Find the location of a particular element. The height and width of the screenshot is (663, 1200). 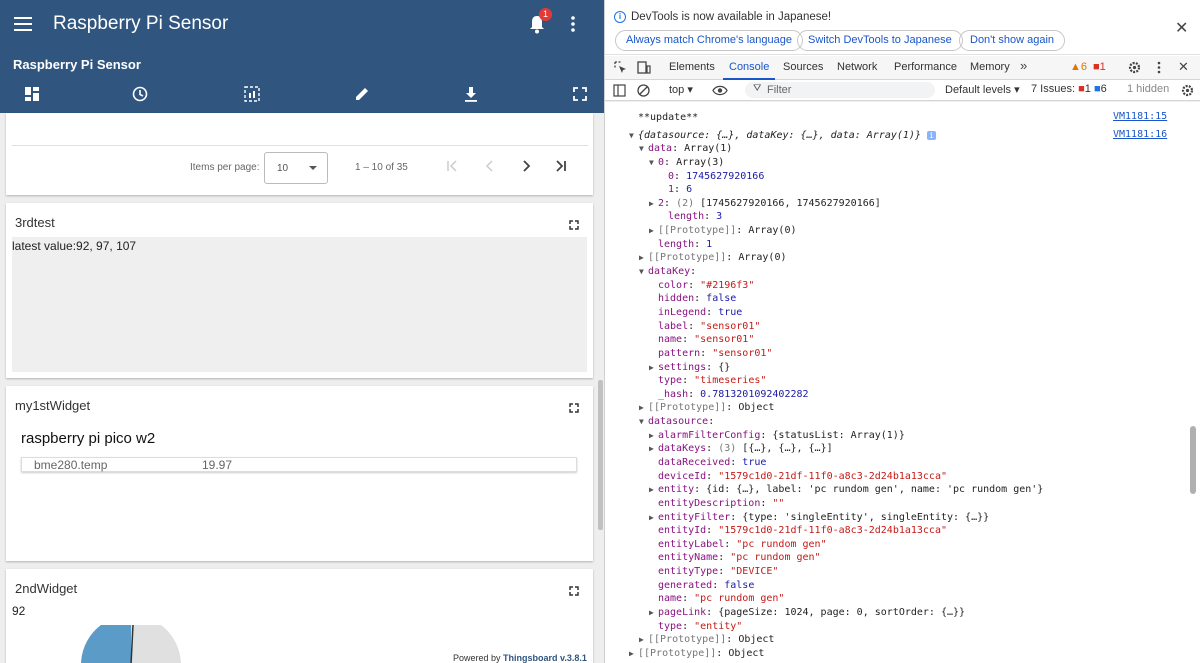

console-tree-node: ▶ dataKeys: (3) [{…}, {…}, {…}] is located at coordinates (741, 449).